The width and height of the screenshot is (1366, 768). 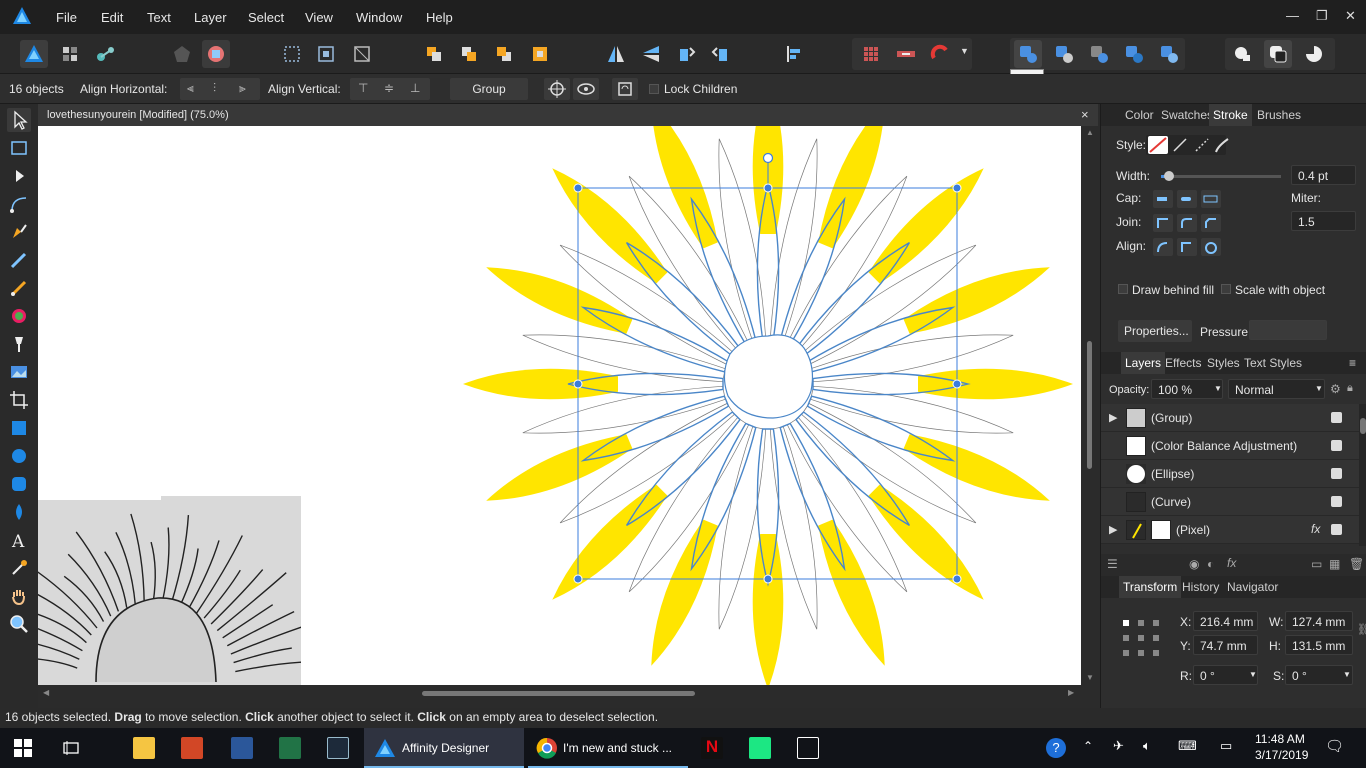 What do you see at coordinates (1230, 446) in the screenshot?
I see `layer-row-color-balance: (Color Balance Adjustment)` at bounding box center [1230, 446].